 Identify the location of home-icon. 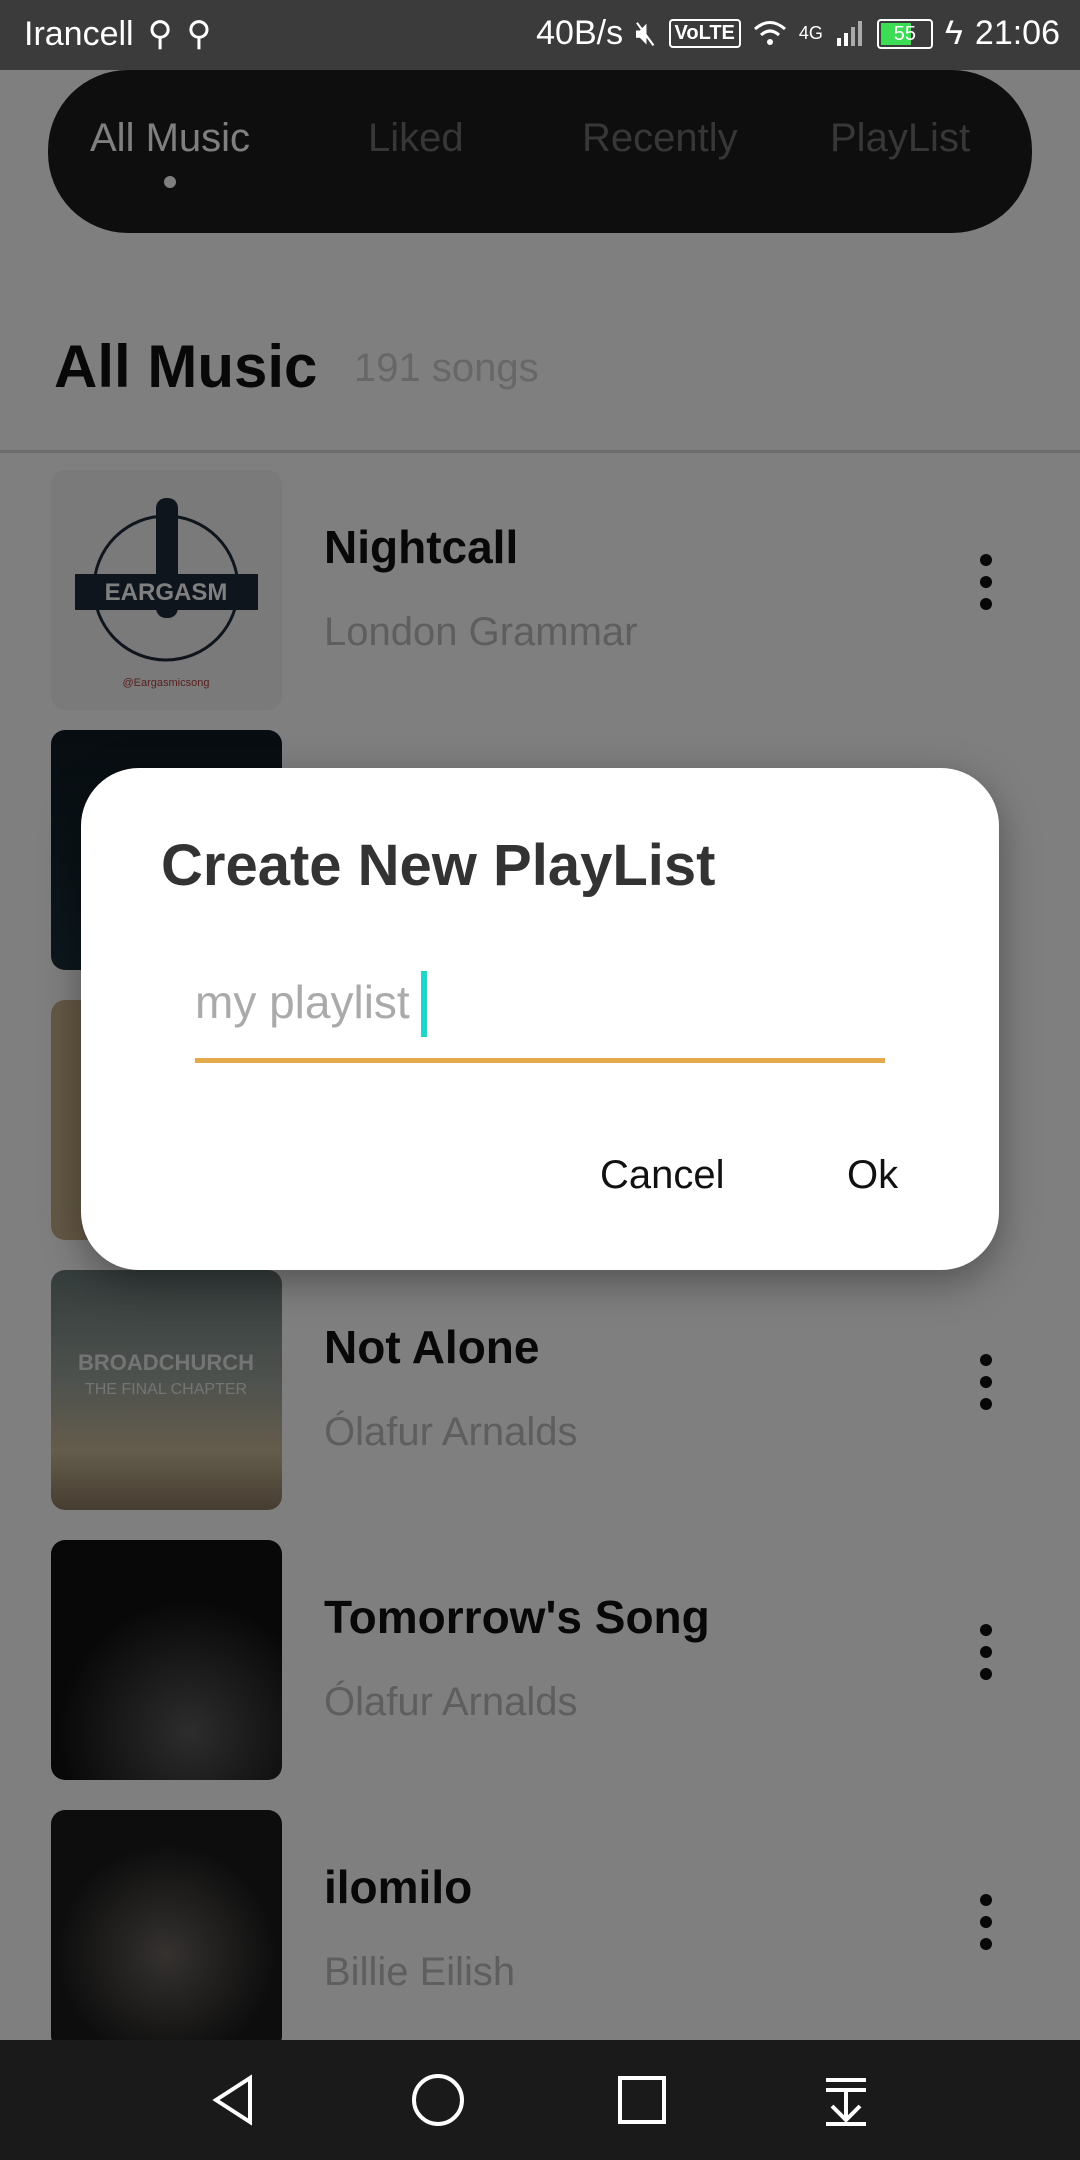
(438, 2100).